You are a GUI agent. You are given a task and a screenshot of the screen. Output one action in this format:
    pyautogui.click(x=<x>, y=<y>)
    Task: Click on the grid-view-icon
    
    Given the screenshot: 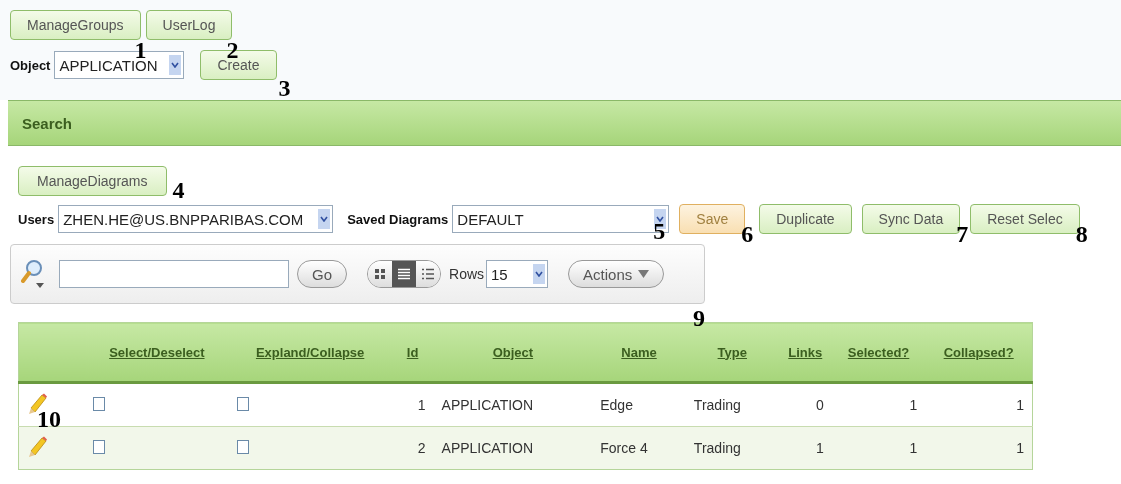 What is the action you would take?
    pyautogui.click(x=380, y=274)
    